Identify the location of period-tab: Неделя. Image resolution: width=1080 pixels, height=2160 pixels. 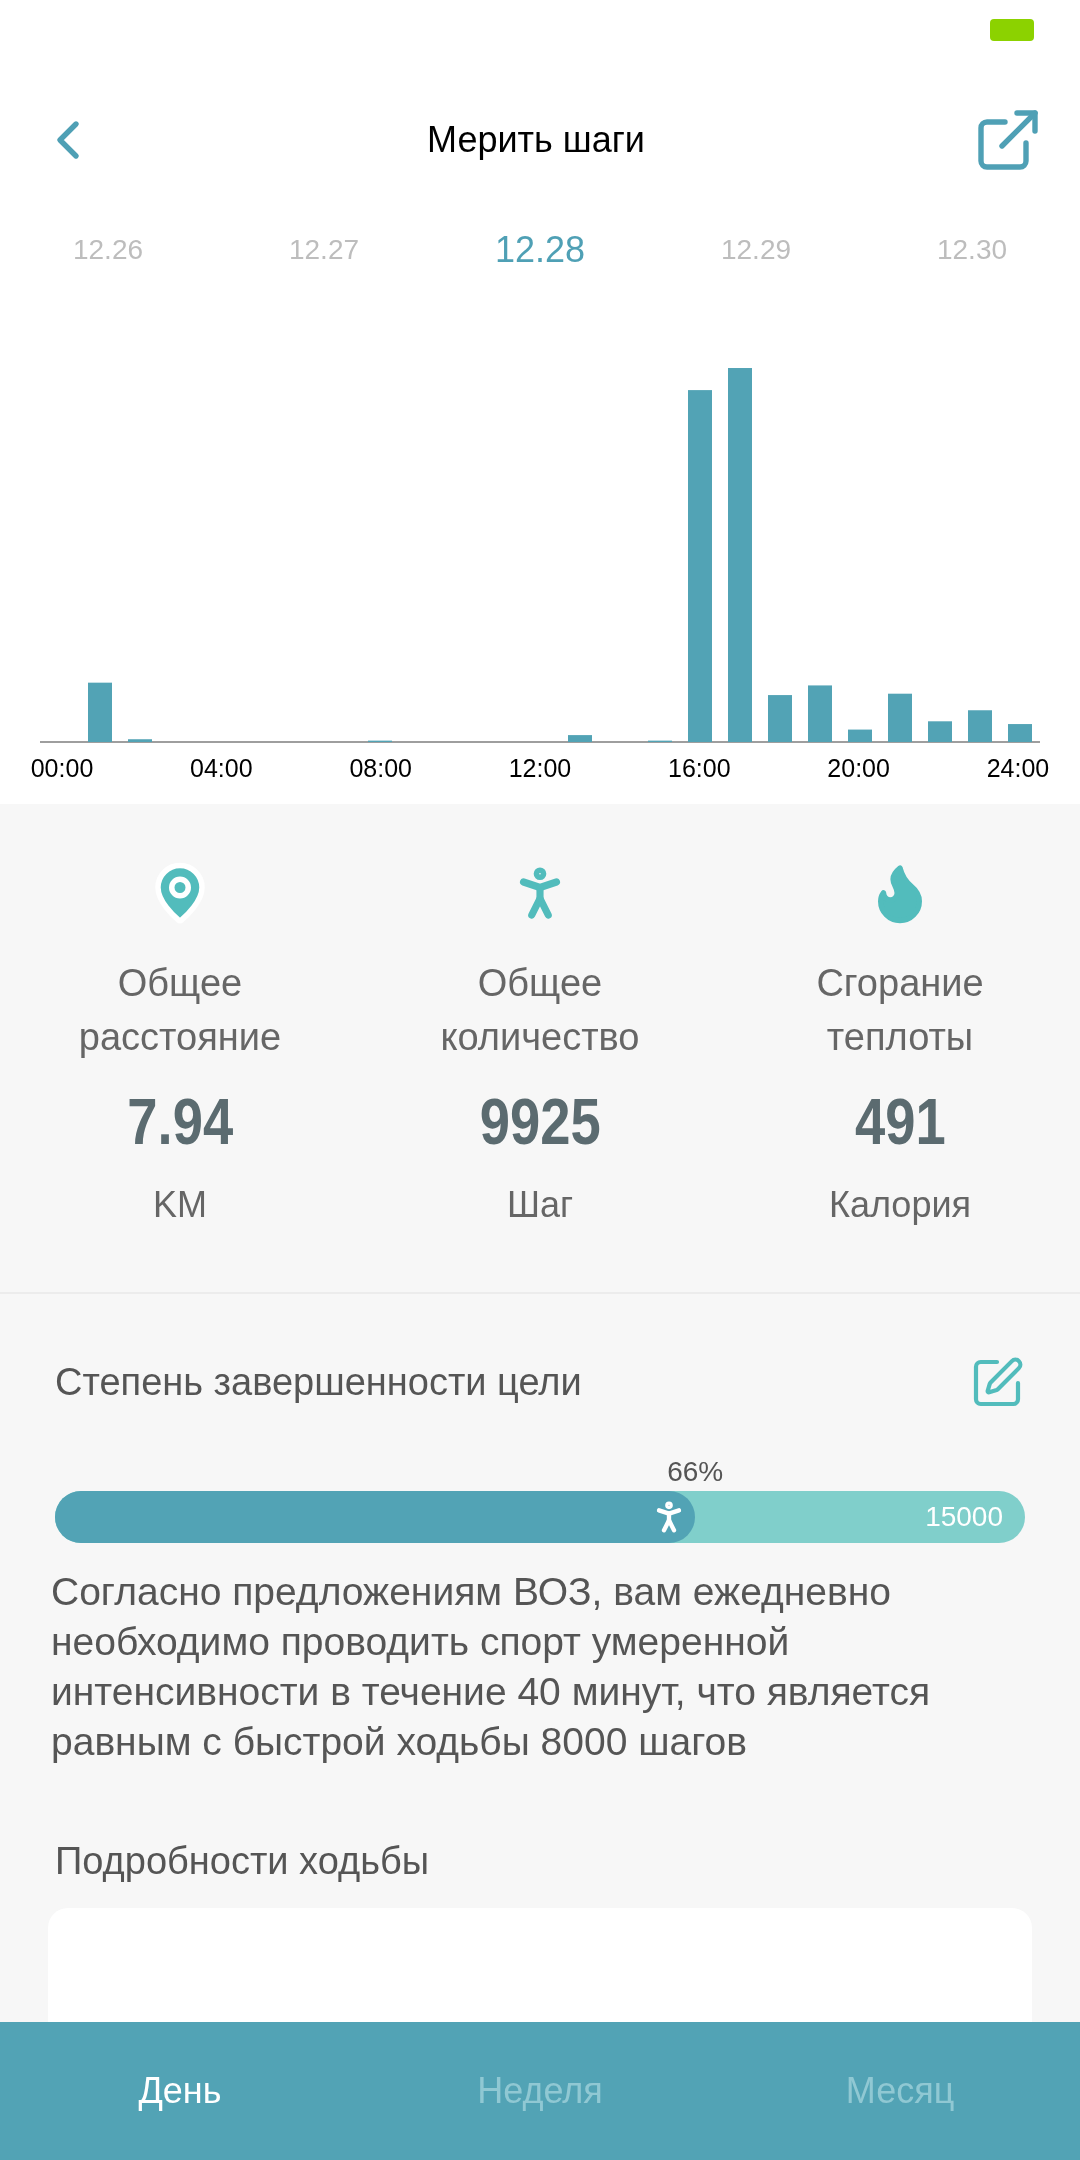
(540, 2091).